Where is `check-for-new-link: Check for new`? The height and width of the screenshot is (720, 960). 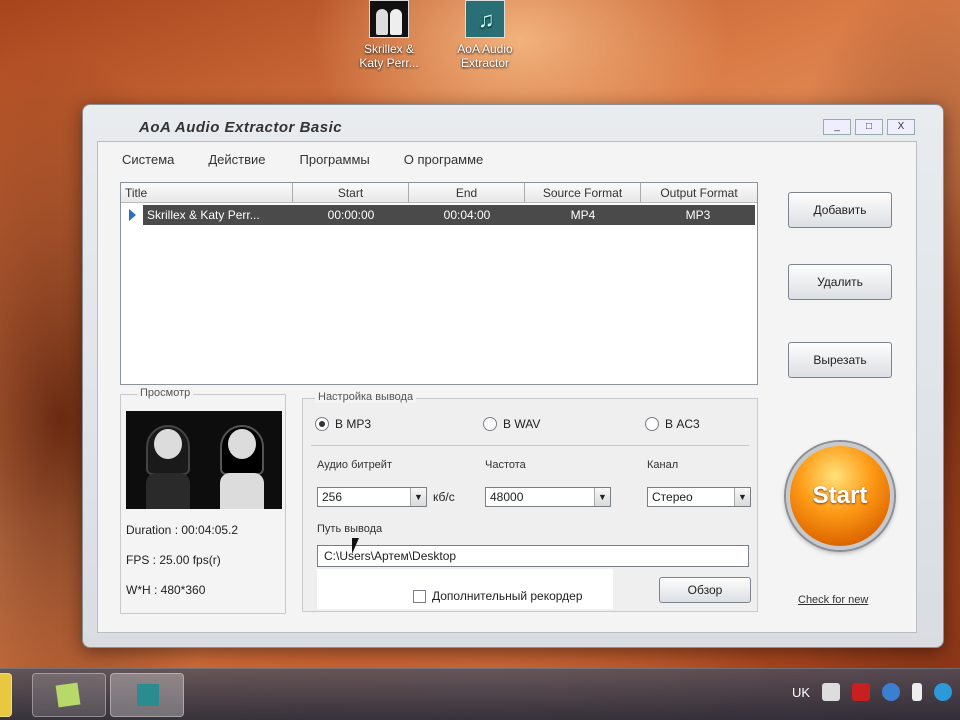 check-for-new-link: Check for new is located at coordinates (833, 600).